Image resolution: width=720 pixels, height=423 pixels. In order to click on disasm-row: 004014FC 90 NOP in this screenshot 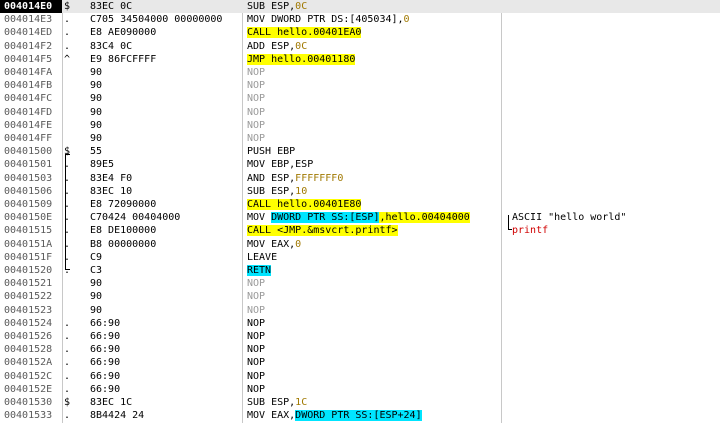, I will do `click(360, 98)`.